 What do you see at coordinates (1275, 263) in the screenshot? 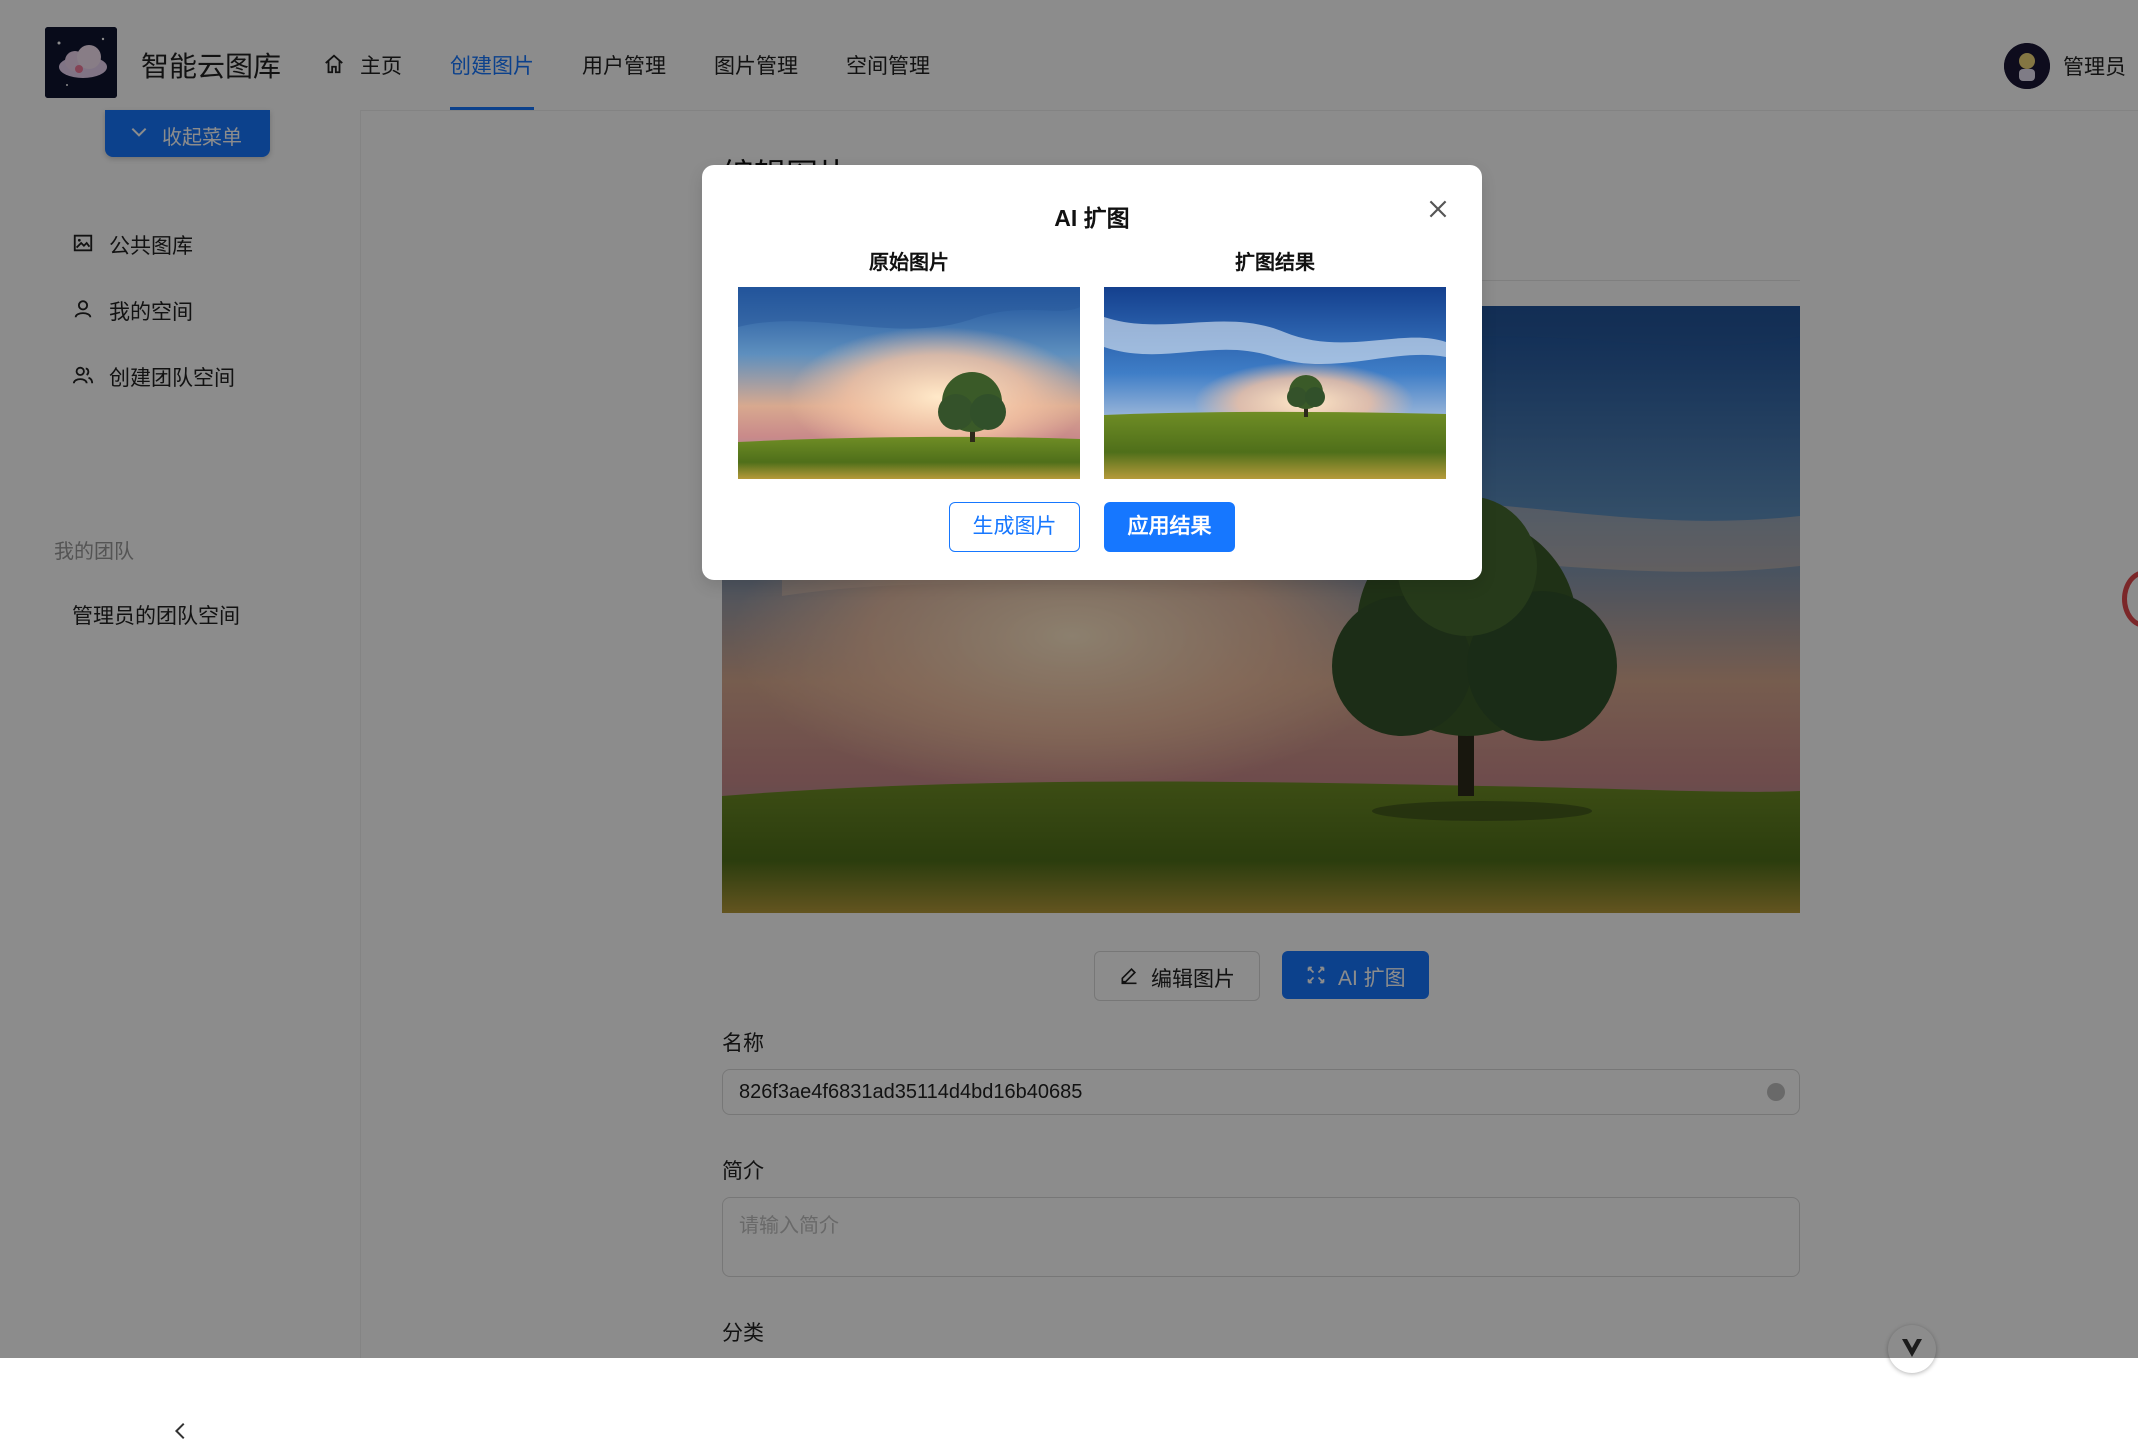
I see `outpaint-result-label: 扩图结果` at bounding box center [1275, 263].